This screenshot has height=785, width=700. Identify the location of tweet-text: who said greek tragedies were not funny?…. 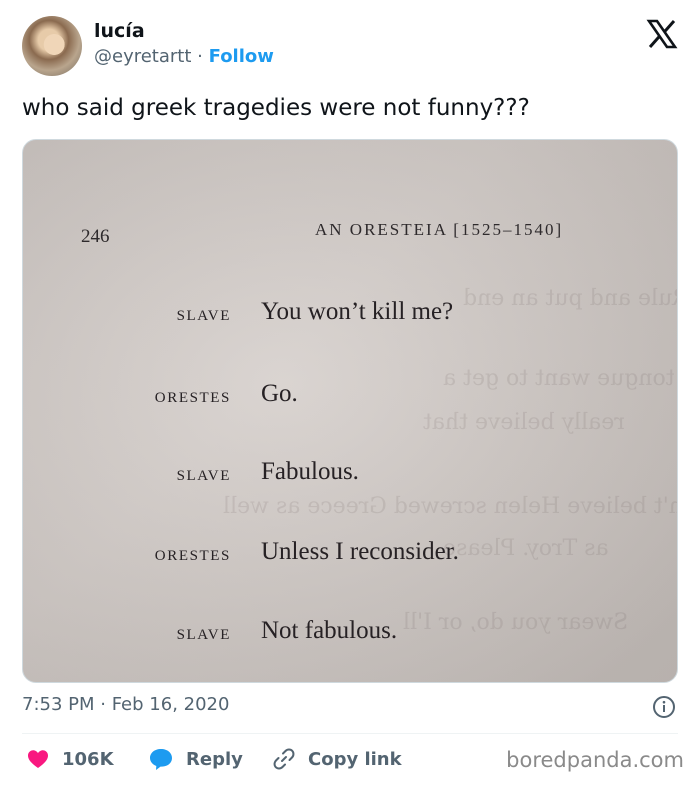
(276, 108).